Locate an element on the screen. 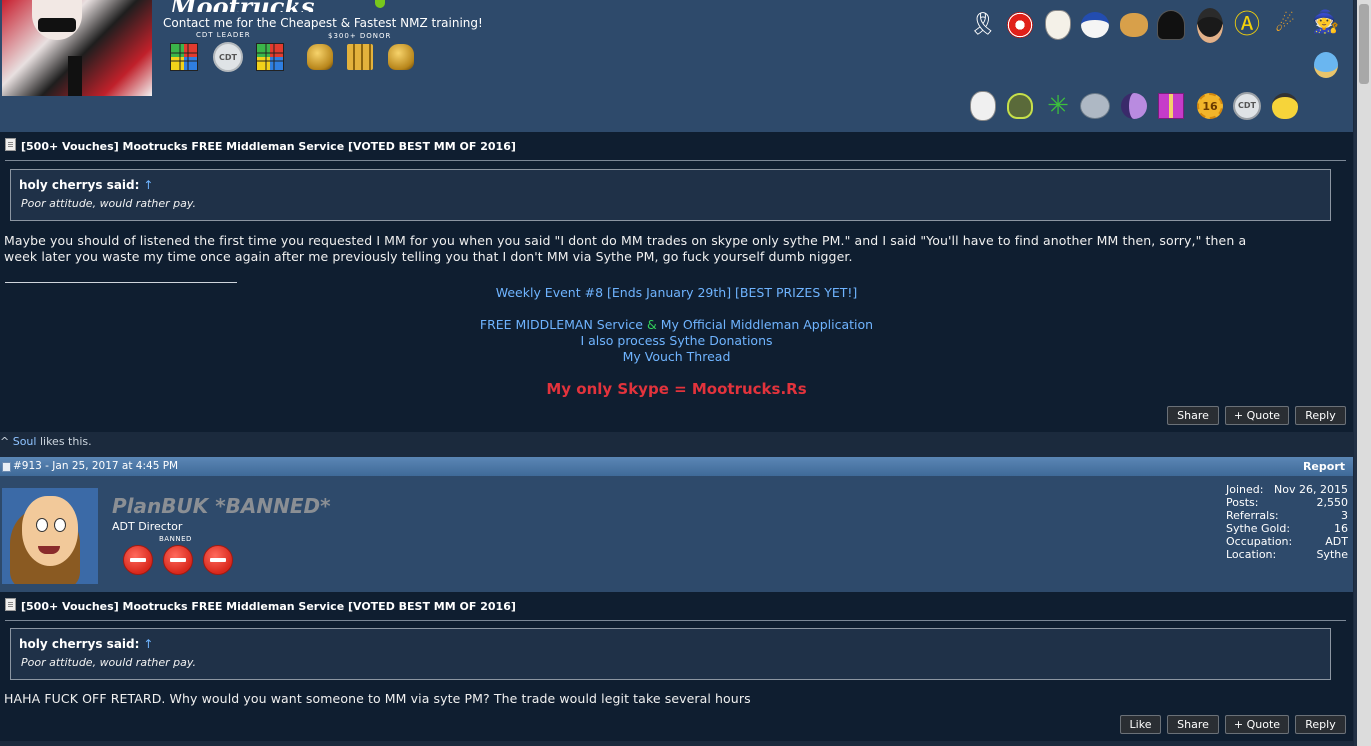 This screenshot has width=1371, height=746. sig-mm-service-link: FREE MIDDLEMAN Service is located at coordinates (561, 324).